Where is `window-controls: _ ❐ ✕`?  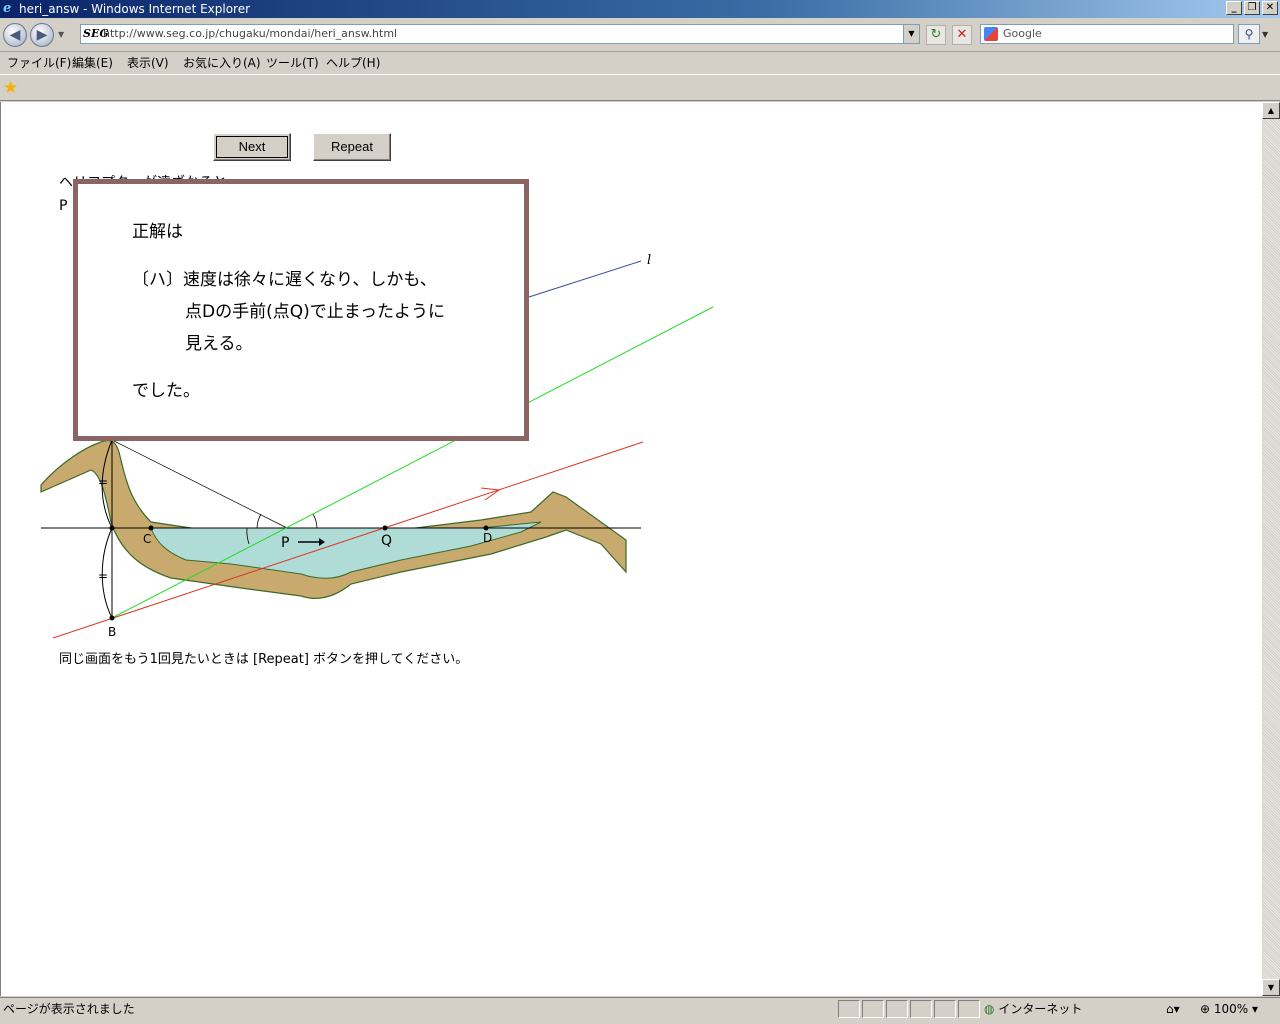
window-controls: _ ❐ ✕ is located at coordinates (1252, 8).